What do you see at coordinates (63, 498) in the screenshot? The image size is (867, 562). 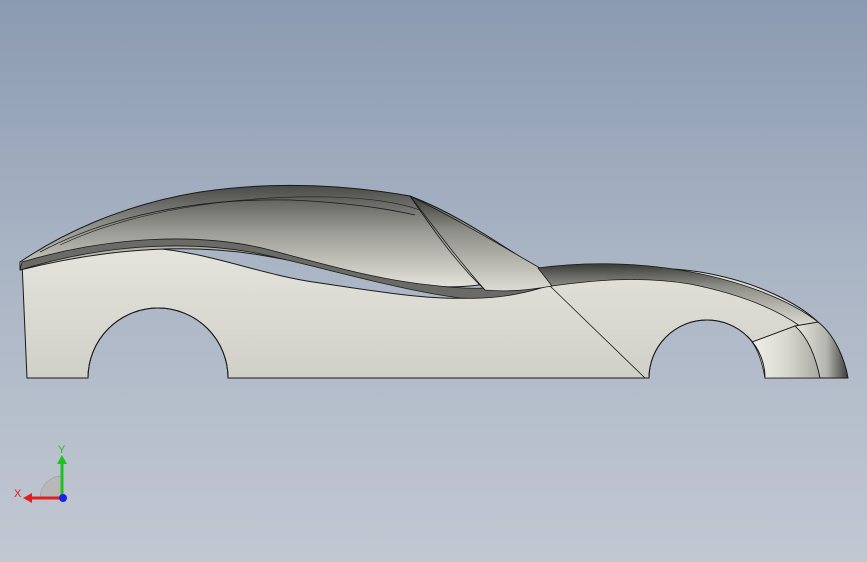 I see `z-axis-dot` at bounding box center [63, 498].